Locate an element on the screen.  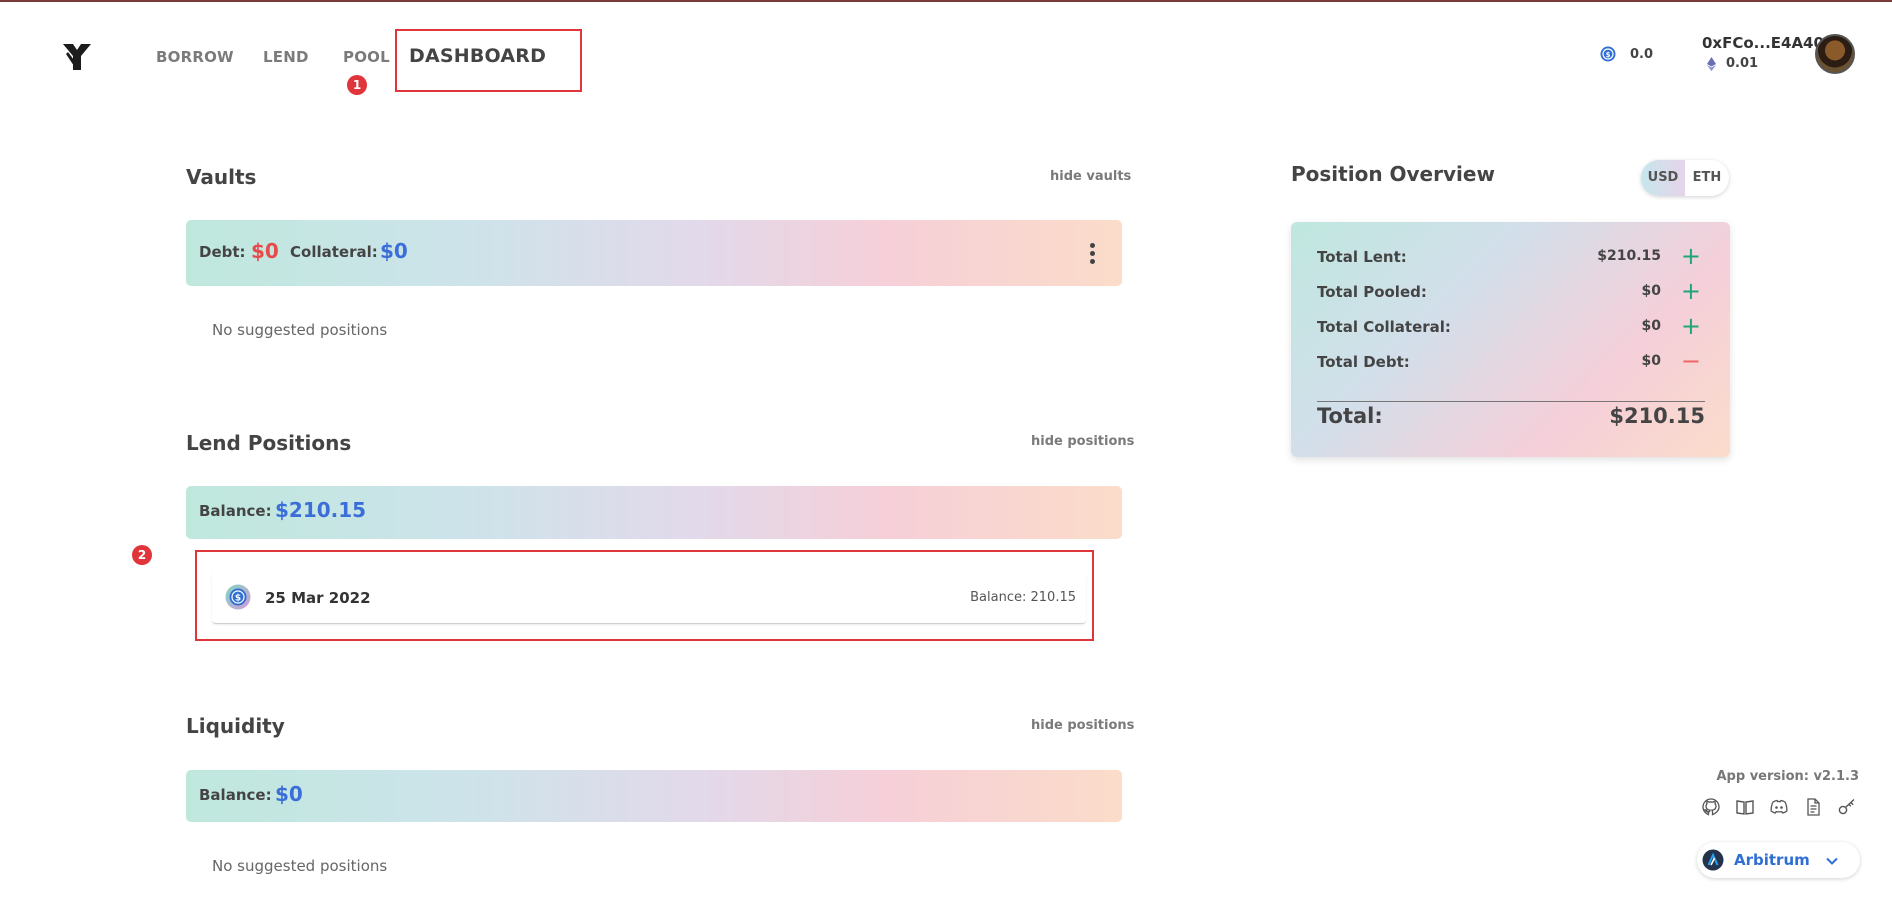
overview-row-total-collateral: Total Collateral: $0 + is located at coordinates (1512, 326).